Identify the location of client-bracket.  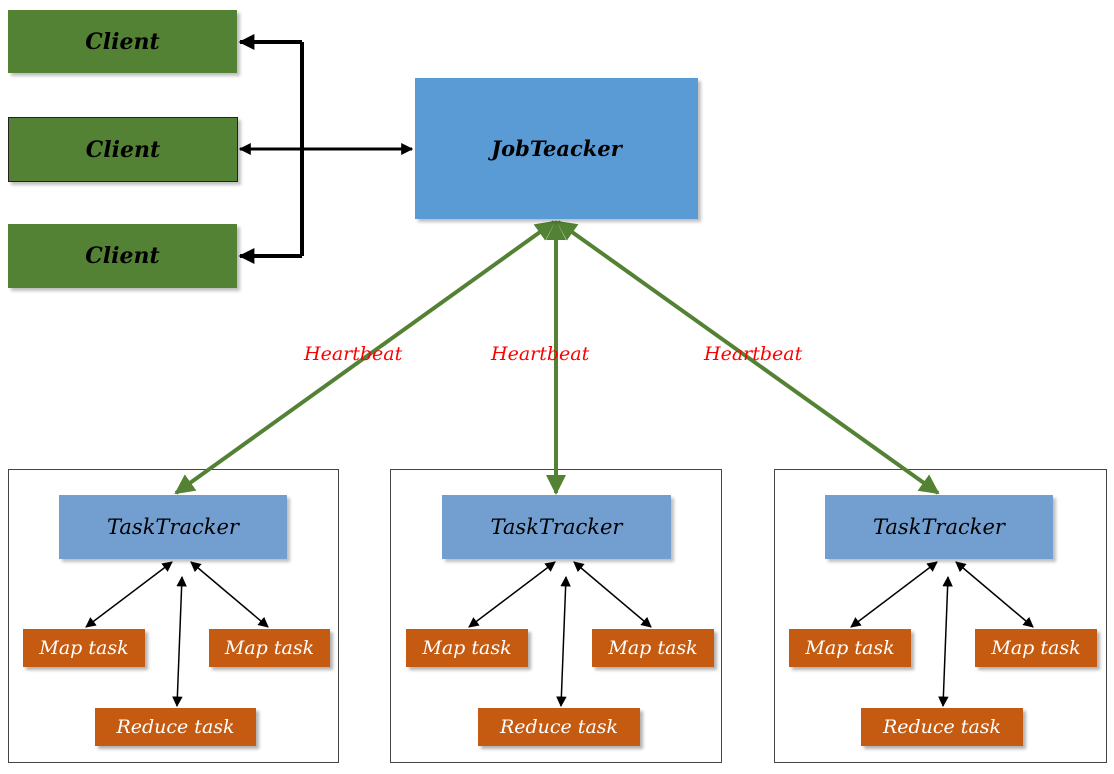
(326, 149).